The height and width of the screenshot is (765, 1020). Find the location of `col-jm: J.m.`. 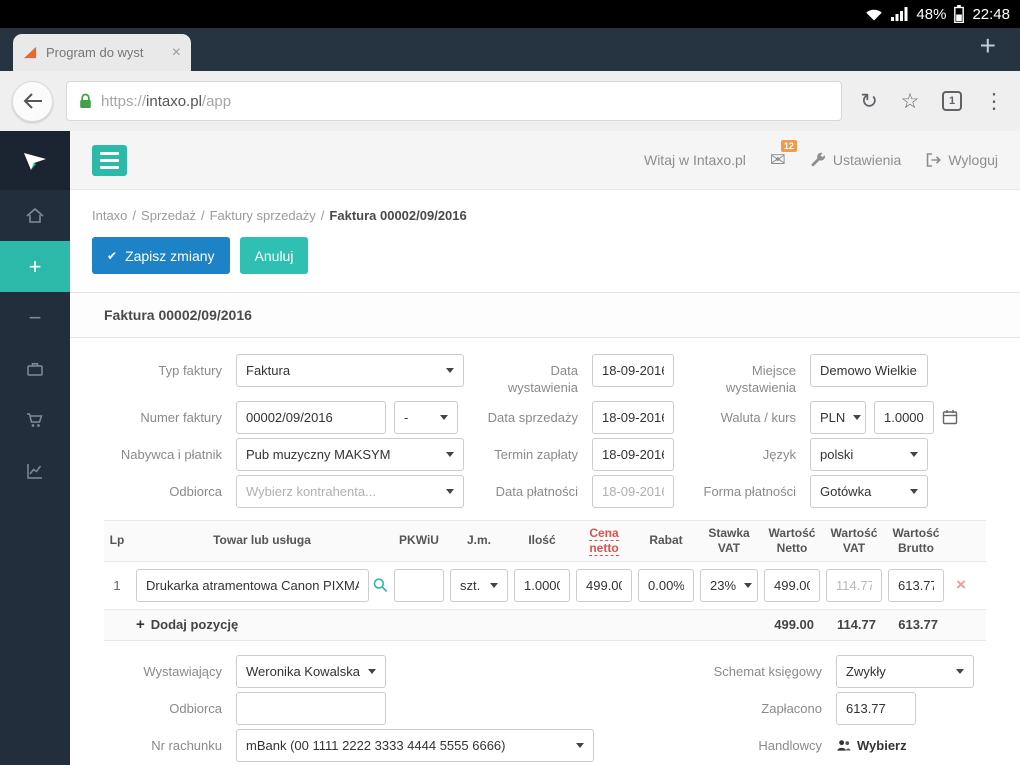

col-jm: J.m. is located at coordinates (478, 540).